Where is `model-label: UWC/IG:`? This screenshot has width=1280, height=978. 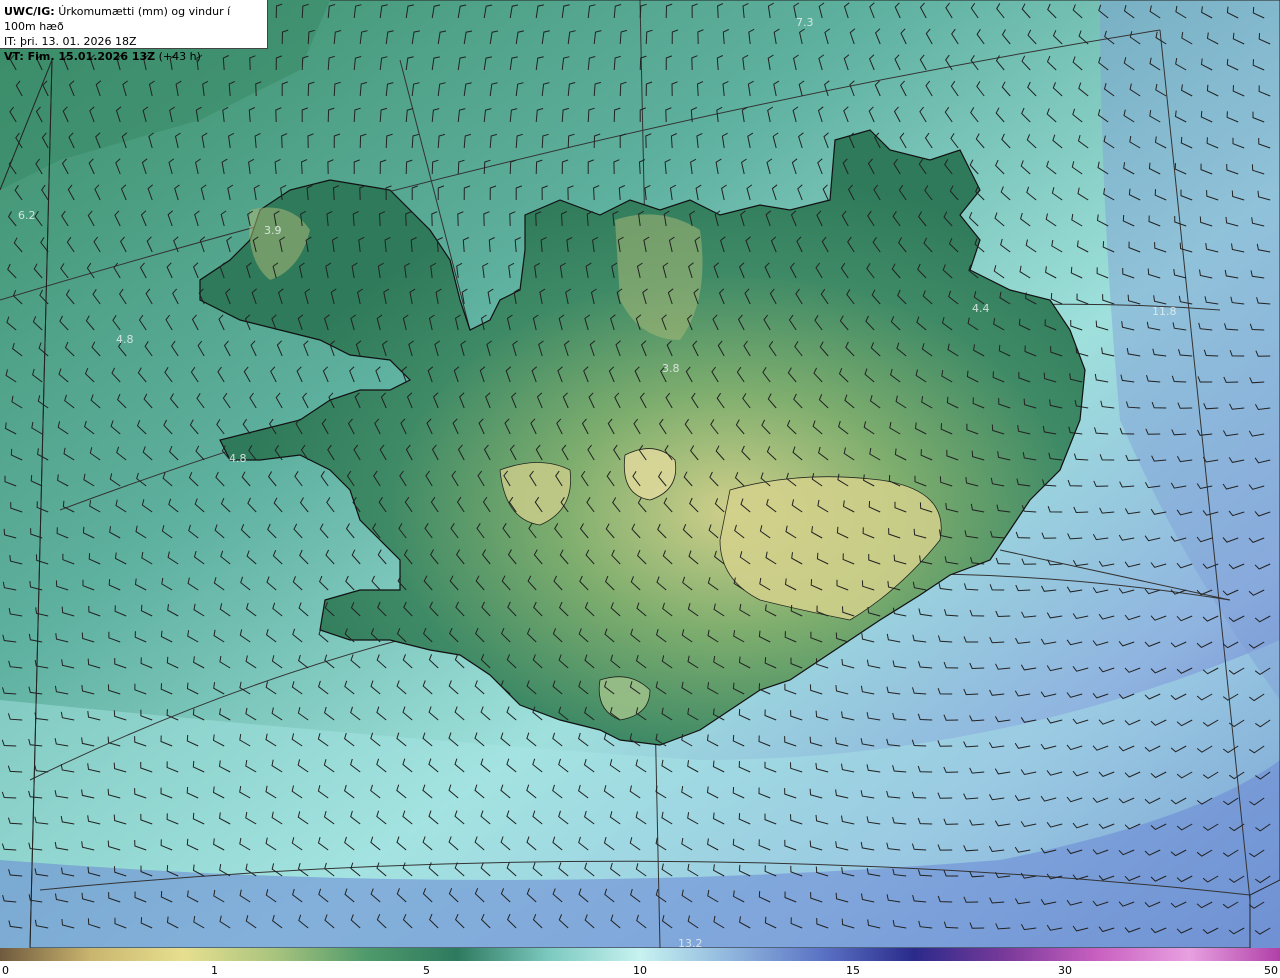 model-label: UWC/IG: is located at coordinates (29, 11).